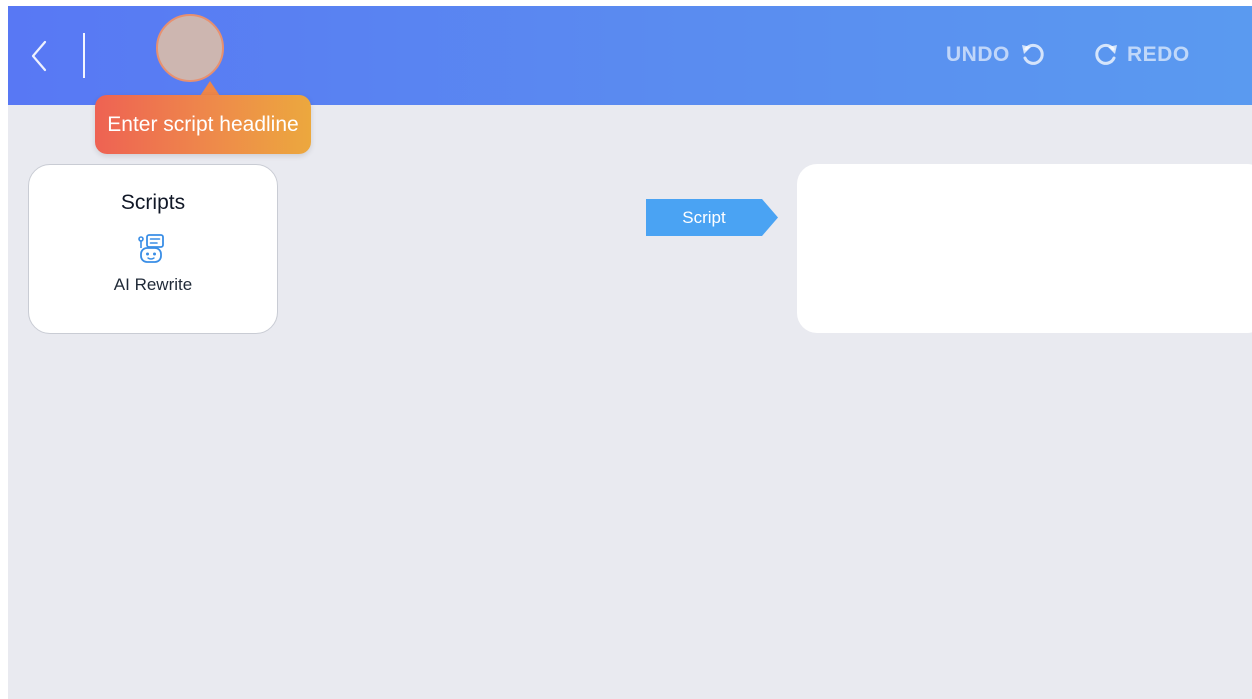 Image resolution: width=1252 pixels, height=699 pixels. What do you see at coordinates (153, 202) in the screenshot?
I see `scripts-card-title: Scripts` at bounding box center [153, 202].